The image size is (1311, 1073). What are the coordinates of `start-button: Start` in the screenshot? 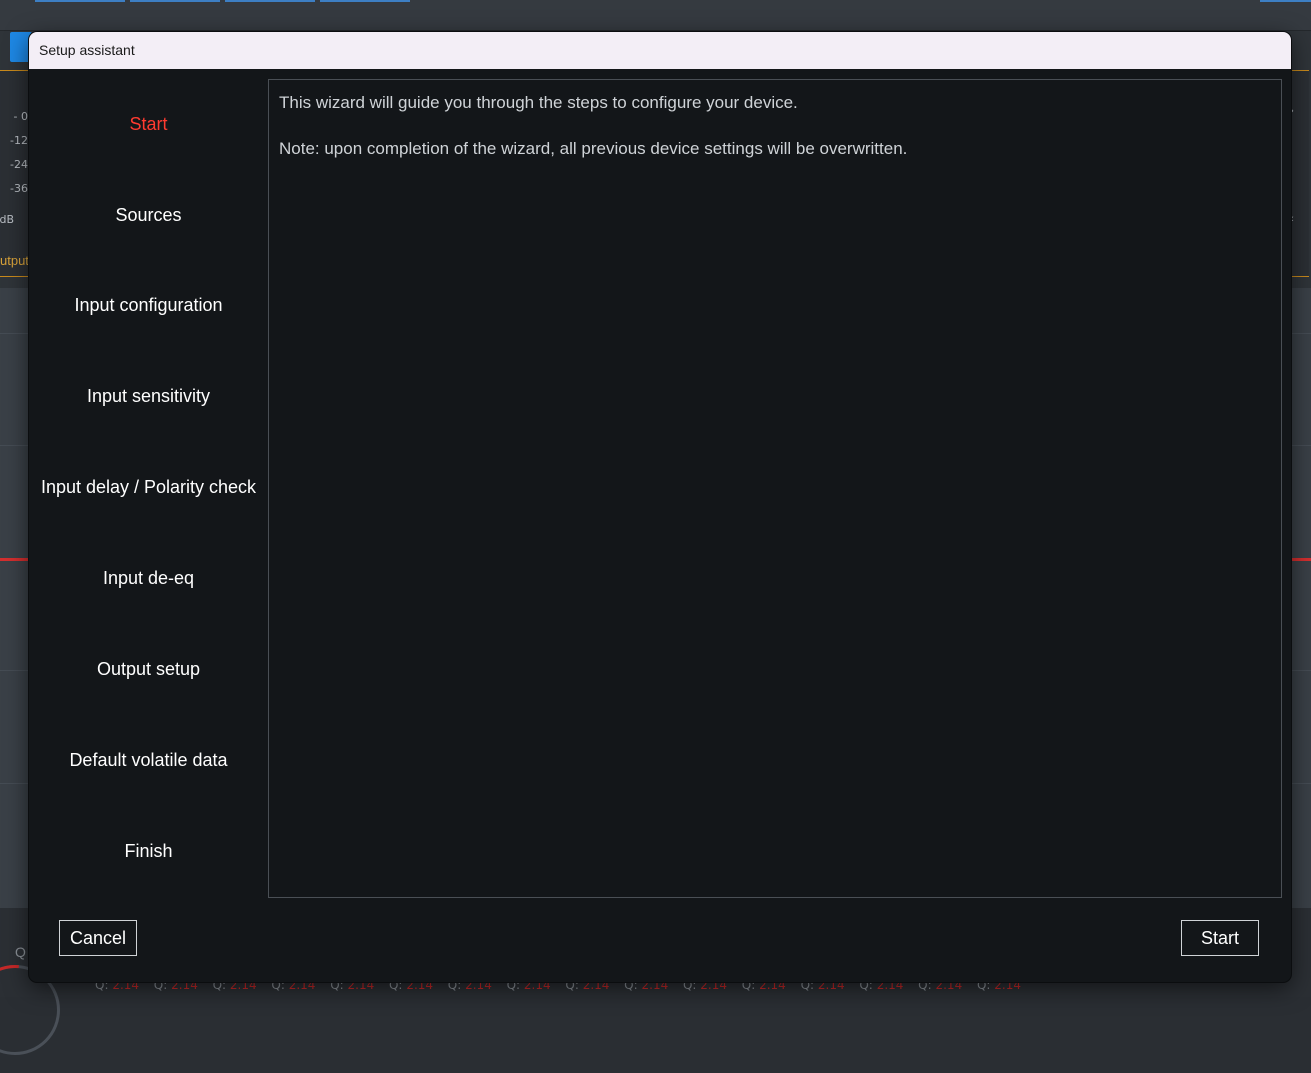 It's located at (1220, 938).